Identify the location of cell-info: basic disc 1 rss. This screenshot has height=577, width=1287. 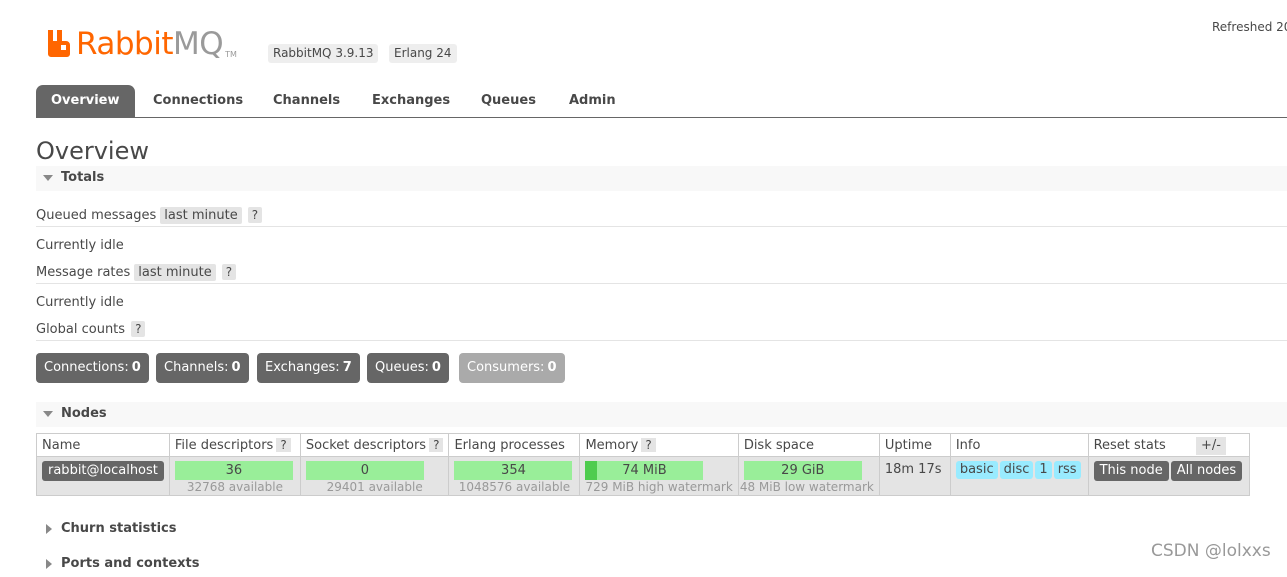
(1019, 476).